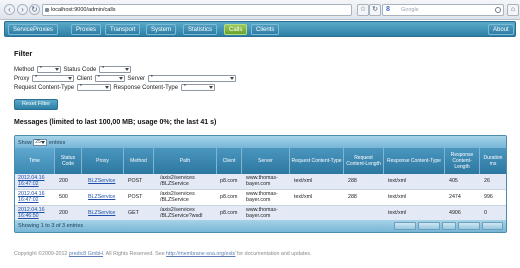 The image size is (520, 268). What do you see at coordinates (73, 69) in the screenshot?
I see `filter-row-1: Method * Status Code *` at bounding box center [73, 69].